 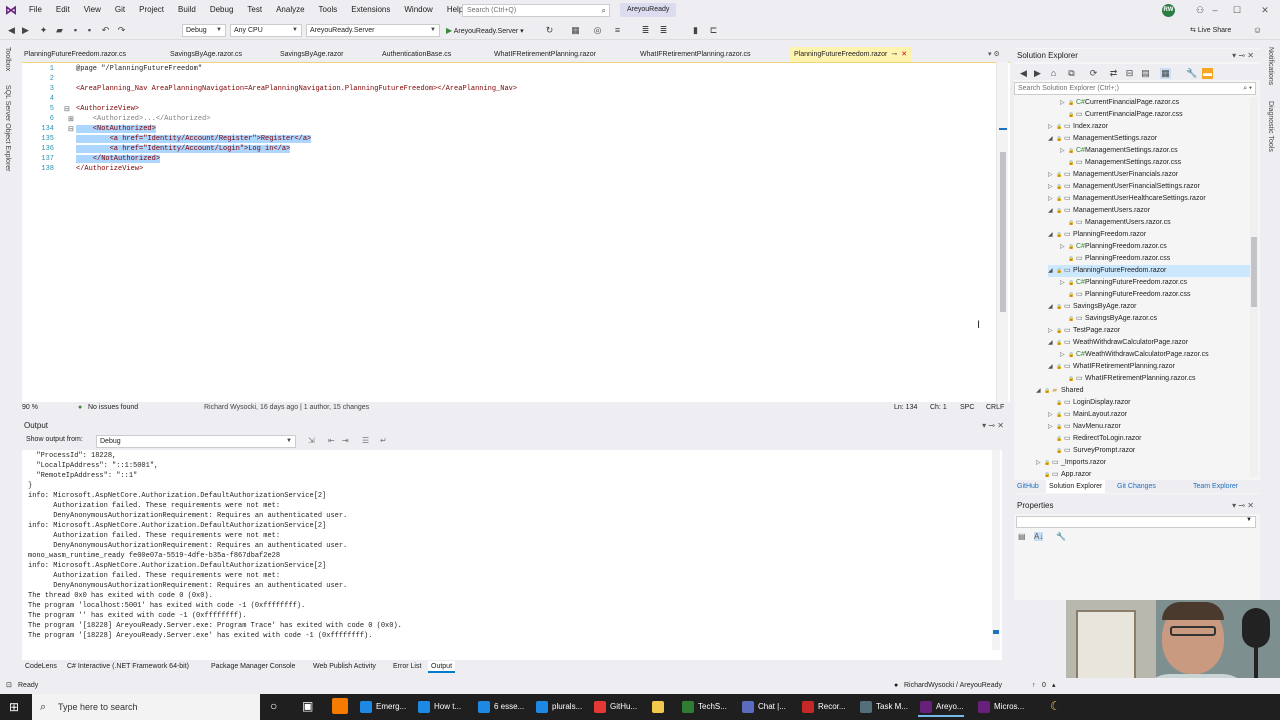 What do you see at coordinates (1149, 127) in the screenshot?
I see `tree-item: ▷ 🔒 ▭ Index.razor` at bounding box center [1149, 127].